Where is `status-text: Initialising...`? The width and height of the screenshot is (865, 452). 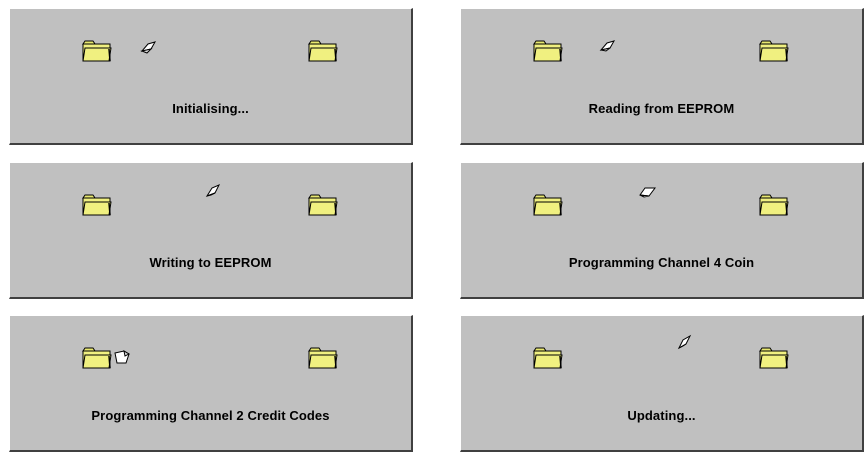
status-text: Initialising... is located at coordinates (210, 108).